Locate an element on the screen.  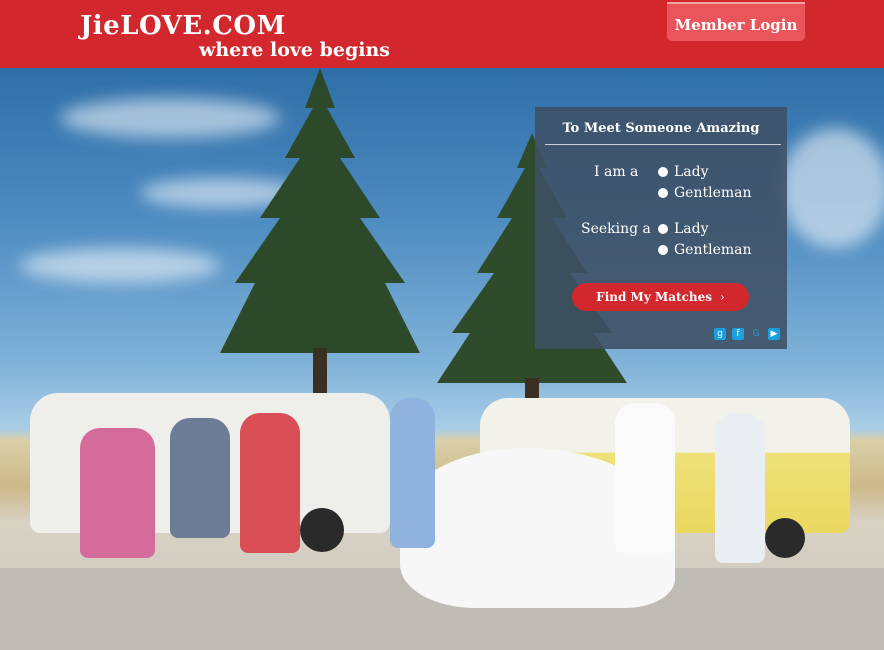
seeking-gentleman-radio: Gentleman is located at coordinates (705, 250).